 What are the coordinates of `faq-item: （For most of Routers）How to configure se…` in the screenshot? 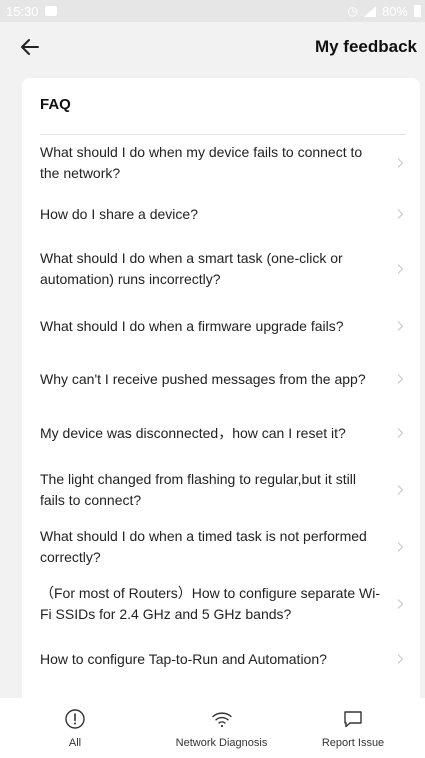 It's located at (221, 604).